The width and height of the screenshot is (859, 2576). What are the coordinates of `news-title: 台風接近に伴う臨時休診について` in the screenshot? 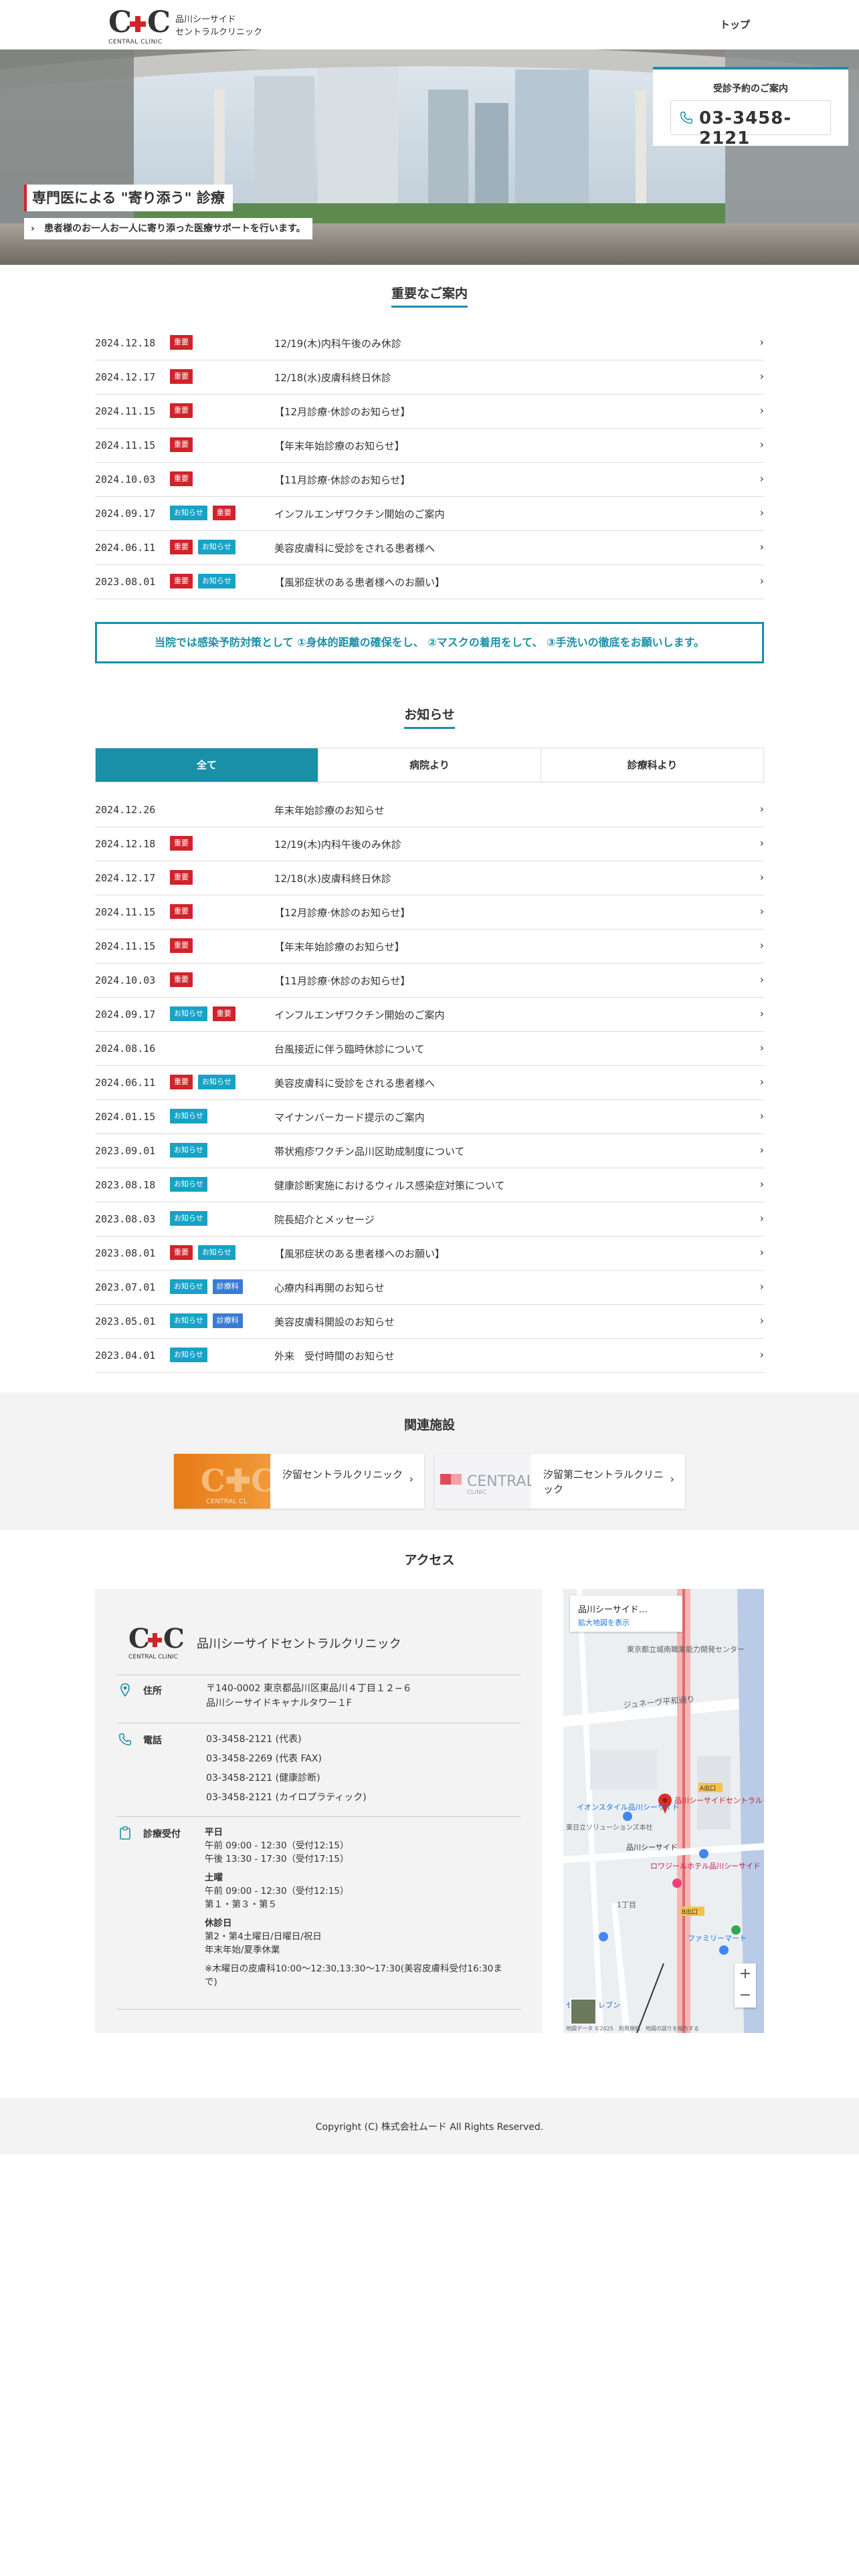 It's located at (350, 1049).